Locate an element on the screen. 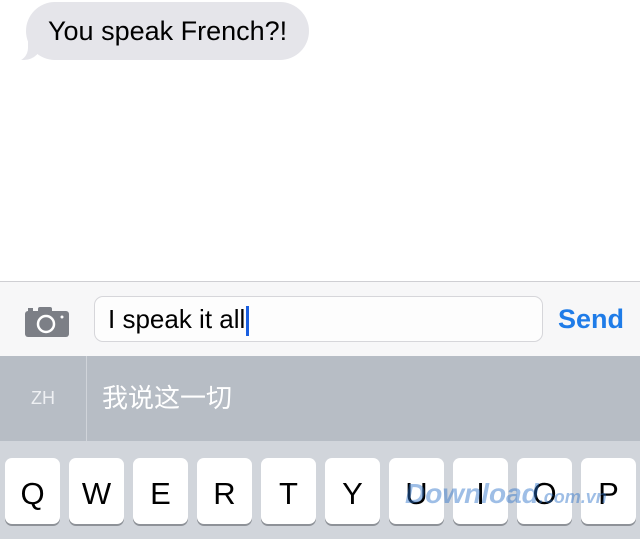 Image resolution: width=640 pixels, height=539 pixels. compose-bar: I speak it all Send is located at coordinates (320, 319).